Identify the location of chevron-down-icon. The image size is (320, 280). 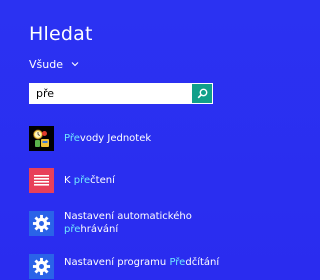
(75, 64).